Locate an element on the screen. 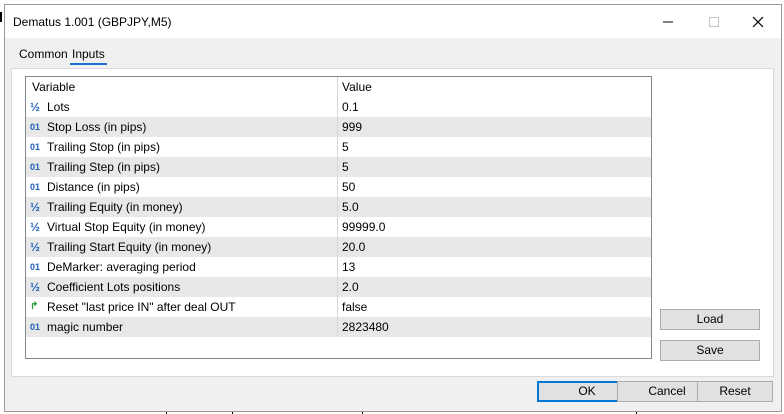 The height and width of the screenshot is (414, 784). variable-cell: 01 Trailing Stop (in pips) is located at coordinates (182, 147).